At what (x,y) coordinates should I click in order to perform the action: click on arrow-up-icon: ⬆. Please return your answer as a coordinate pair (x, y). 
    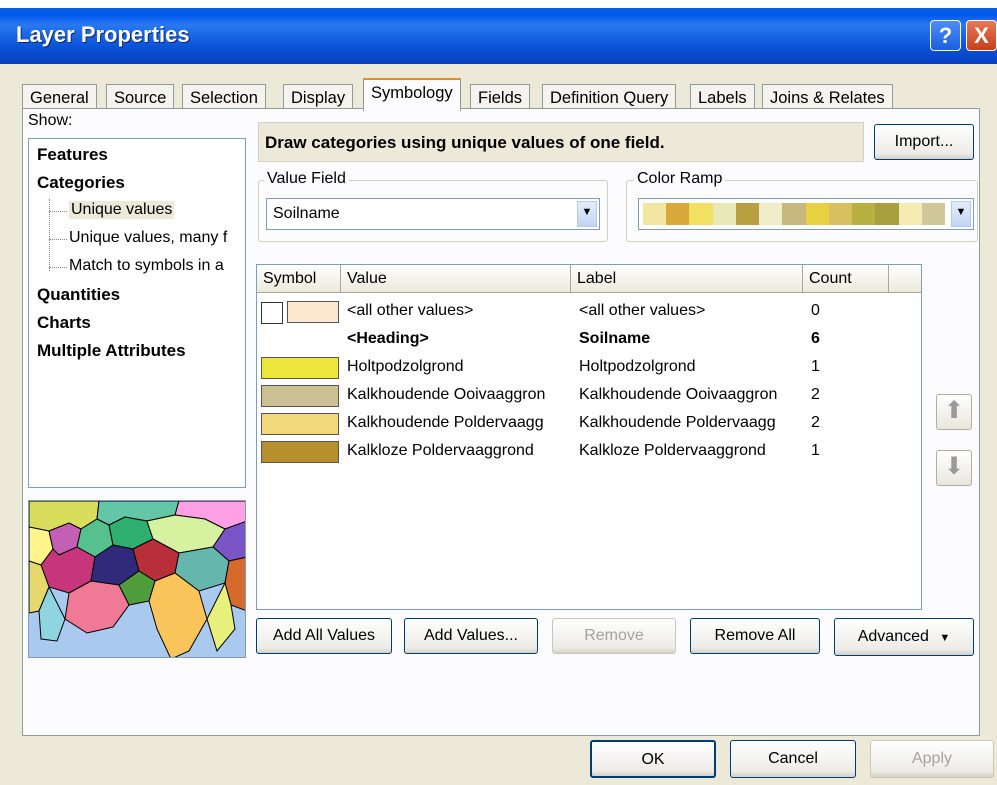
    Looking at the image, I should click on (954, 410).